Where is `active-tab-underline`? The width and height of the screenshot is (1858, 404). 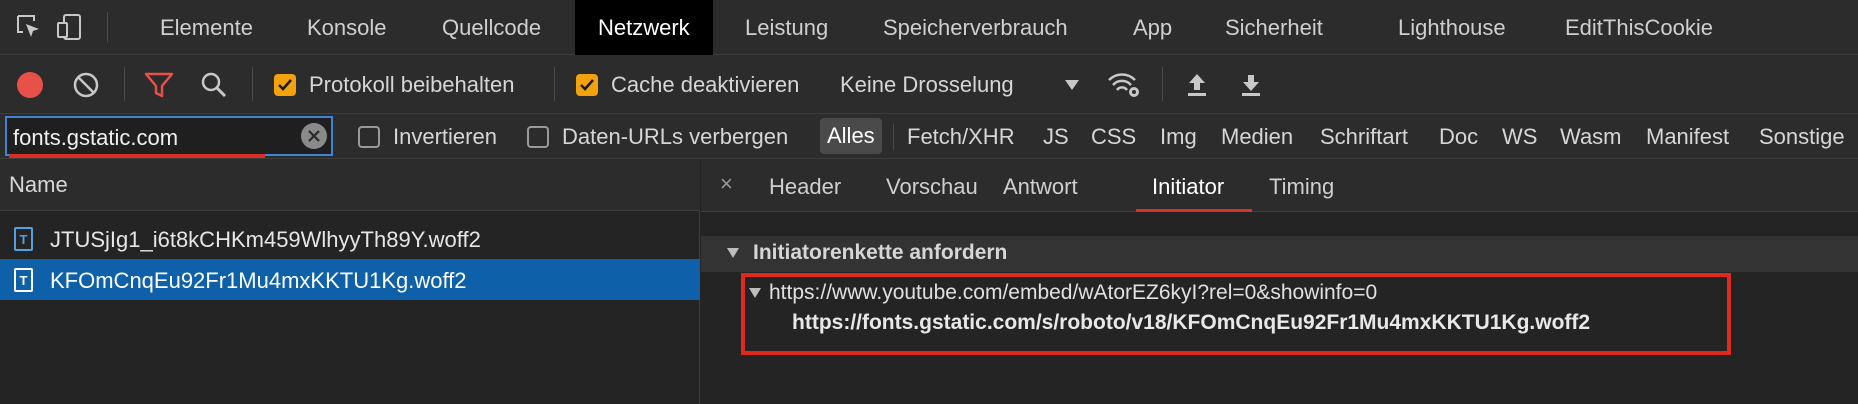
active-tab-underline is located at coordinates (1194, 210).